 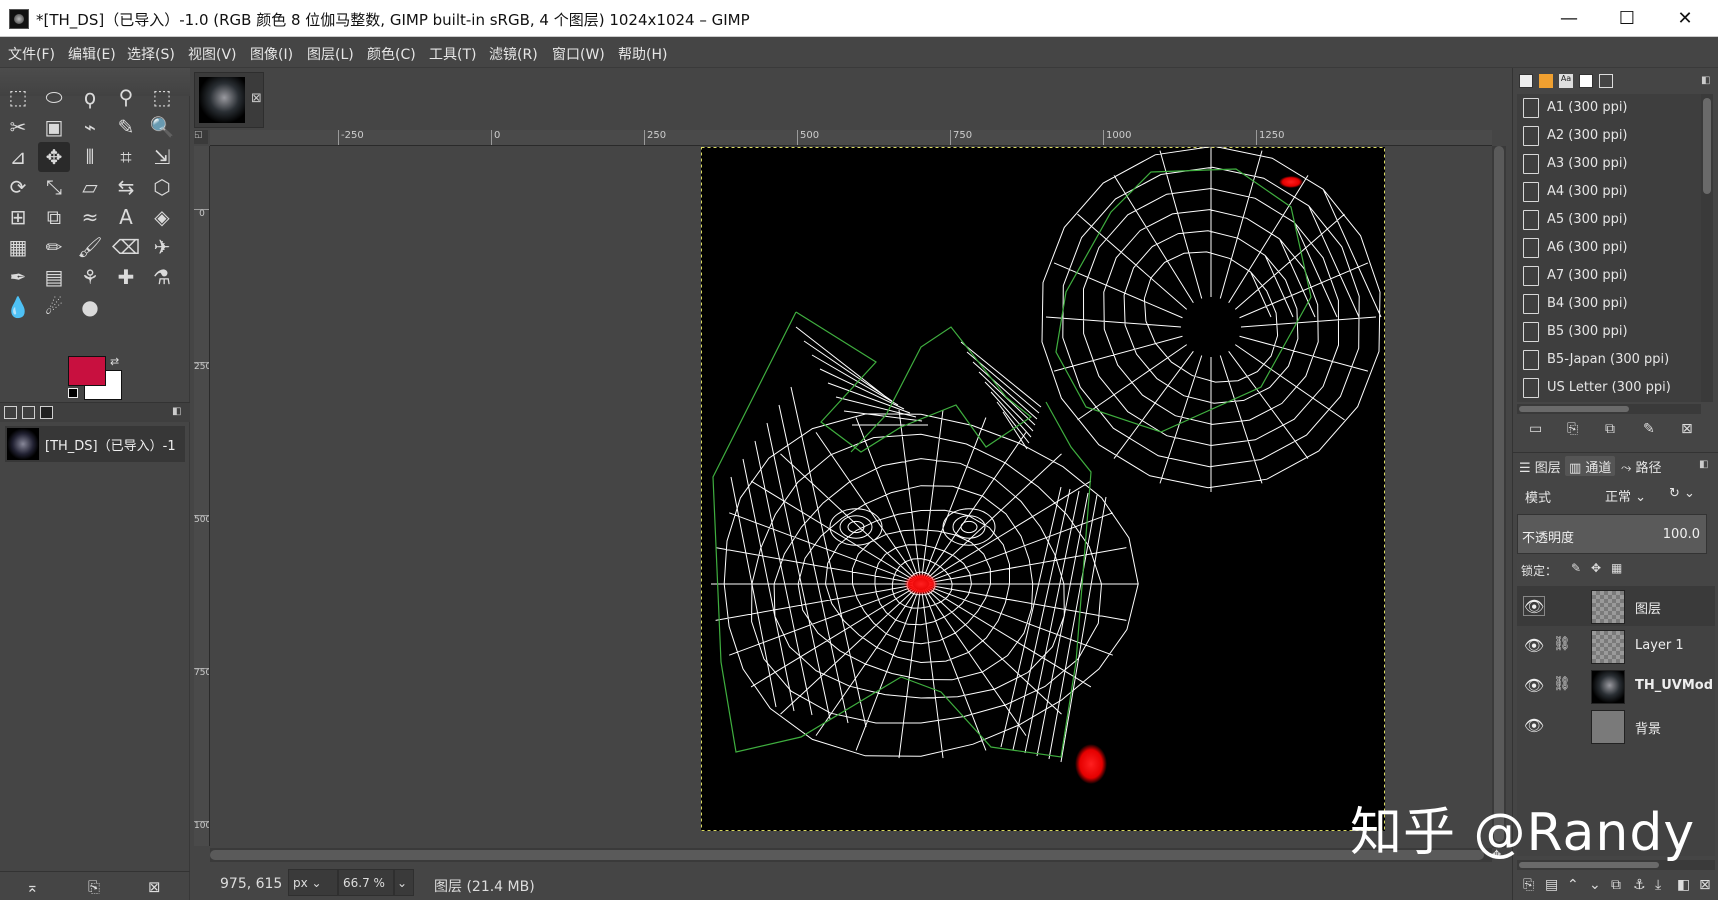 I want to click on close-button: ✕, so click(x=1685, y=18).